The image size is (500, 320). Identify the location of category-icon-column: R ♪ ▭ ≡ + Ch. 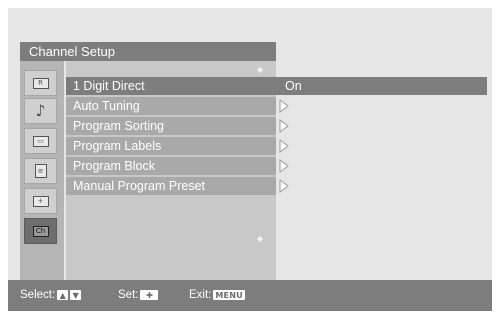
(42, 170).